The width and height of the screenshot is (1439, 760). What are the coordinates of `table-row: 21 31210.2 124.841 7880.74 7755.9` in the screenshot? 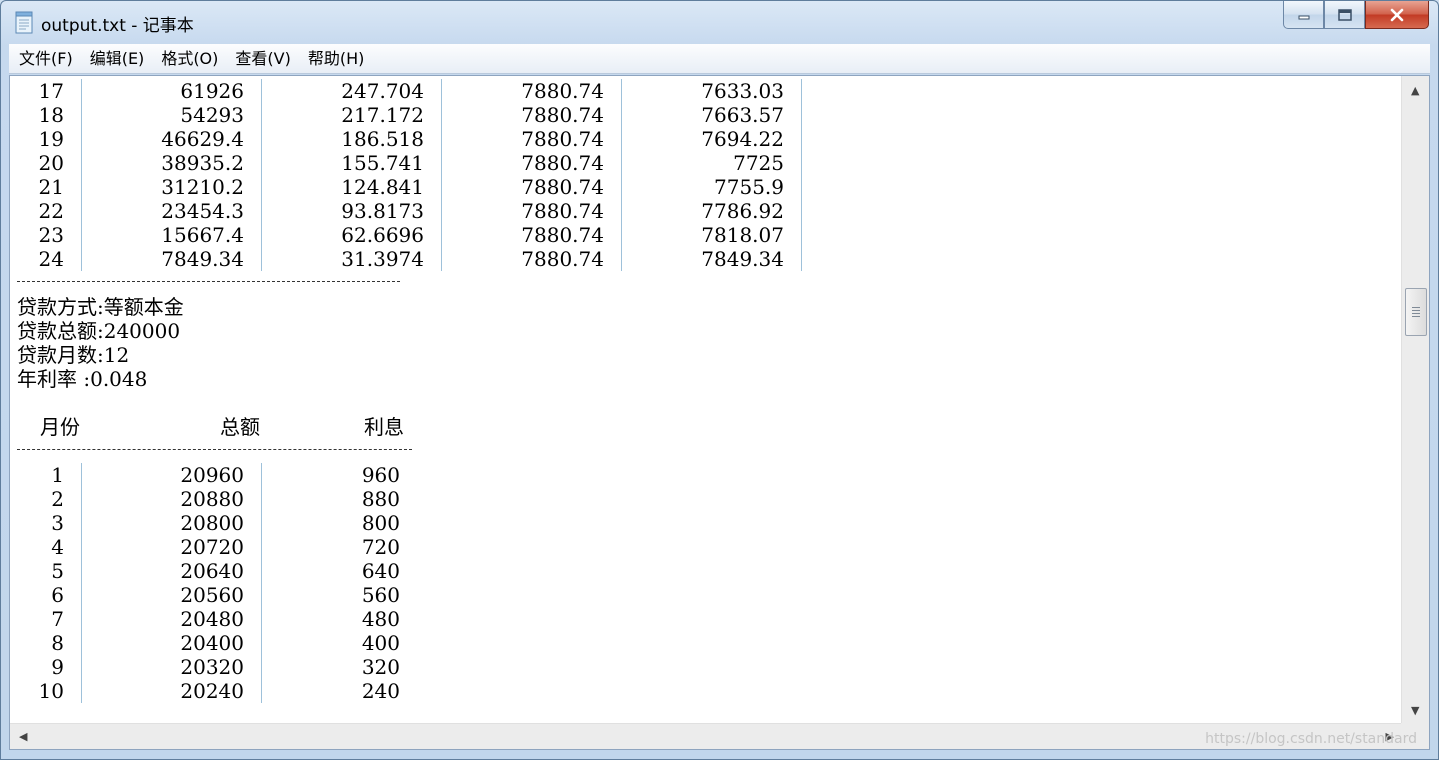 It's located at (410, 187).